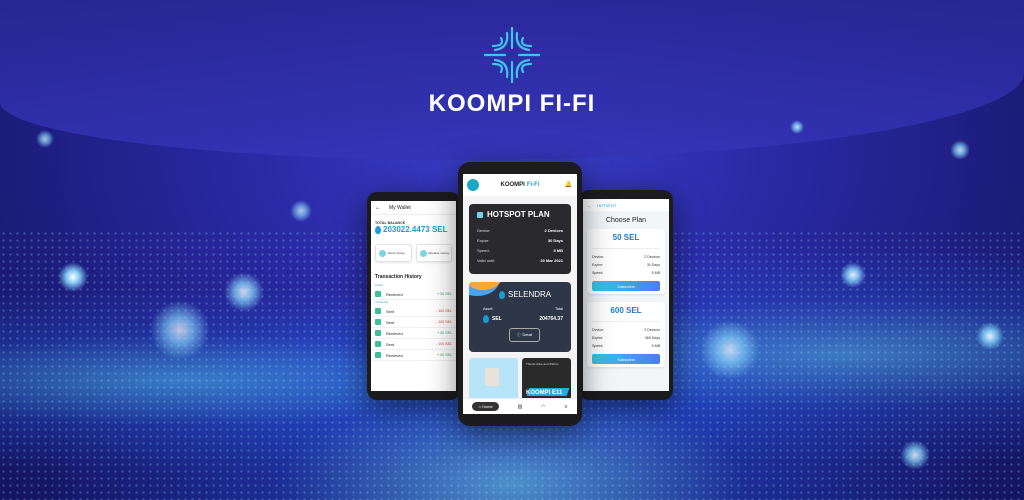 This screenshot has width=1024, height=500. I want to click on home-brand-suffix: Fi-Fi, so click(533, 185).